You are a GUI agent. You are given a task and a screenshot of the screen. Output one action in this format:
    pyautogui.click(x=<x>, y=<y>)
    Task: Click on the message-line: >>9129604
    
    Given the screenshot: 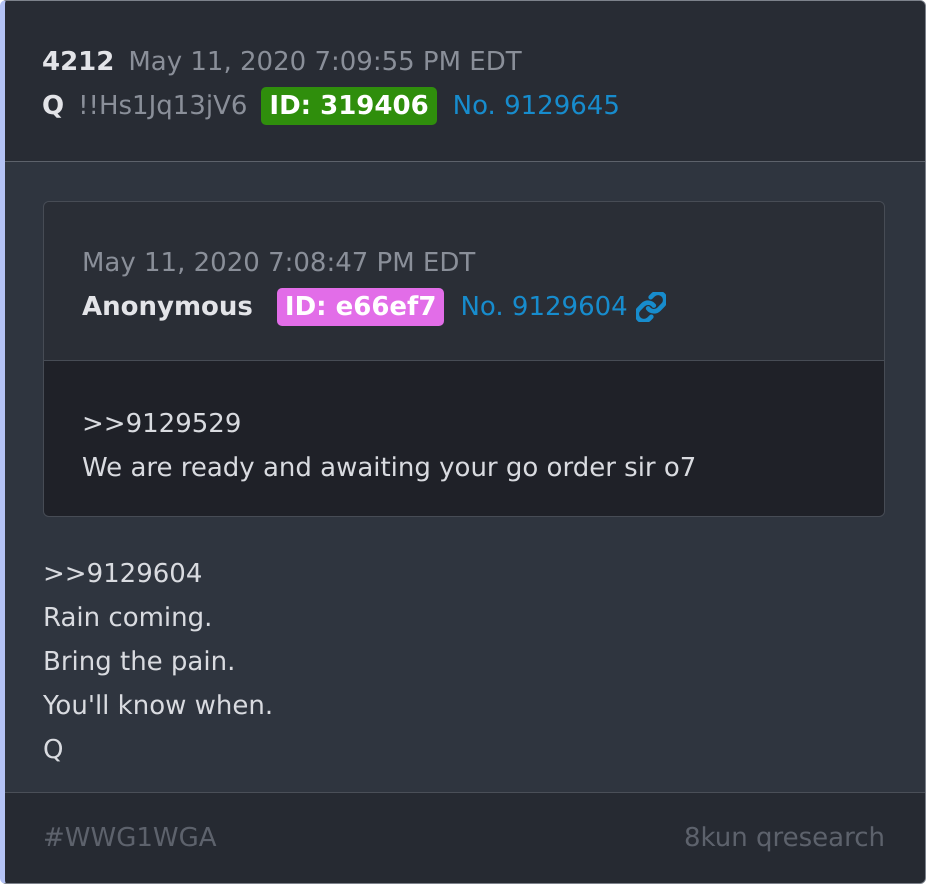 What is the action you would take?
    pyautogui.click(x=123, y=574)
    